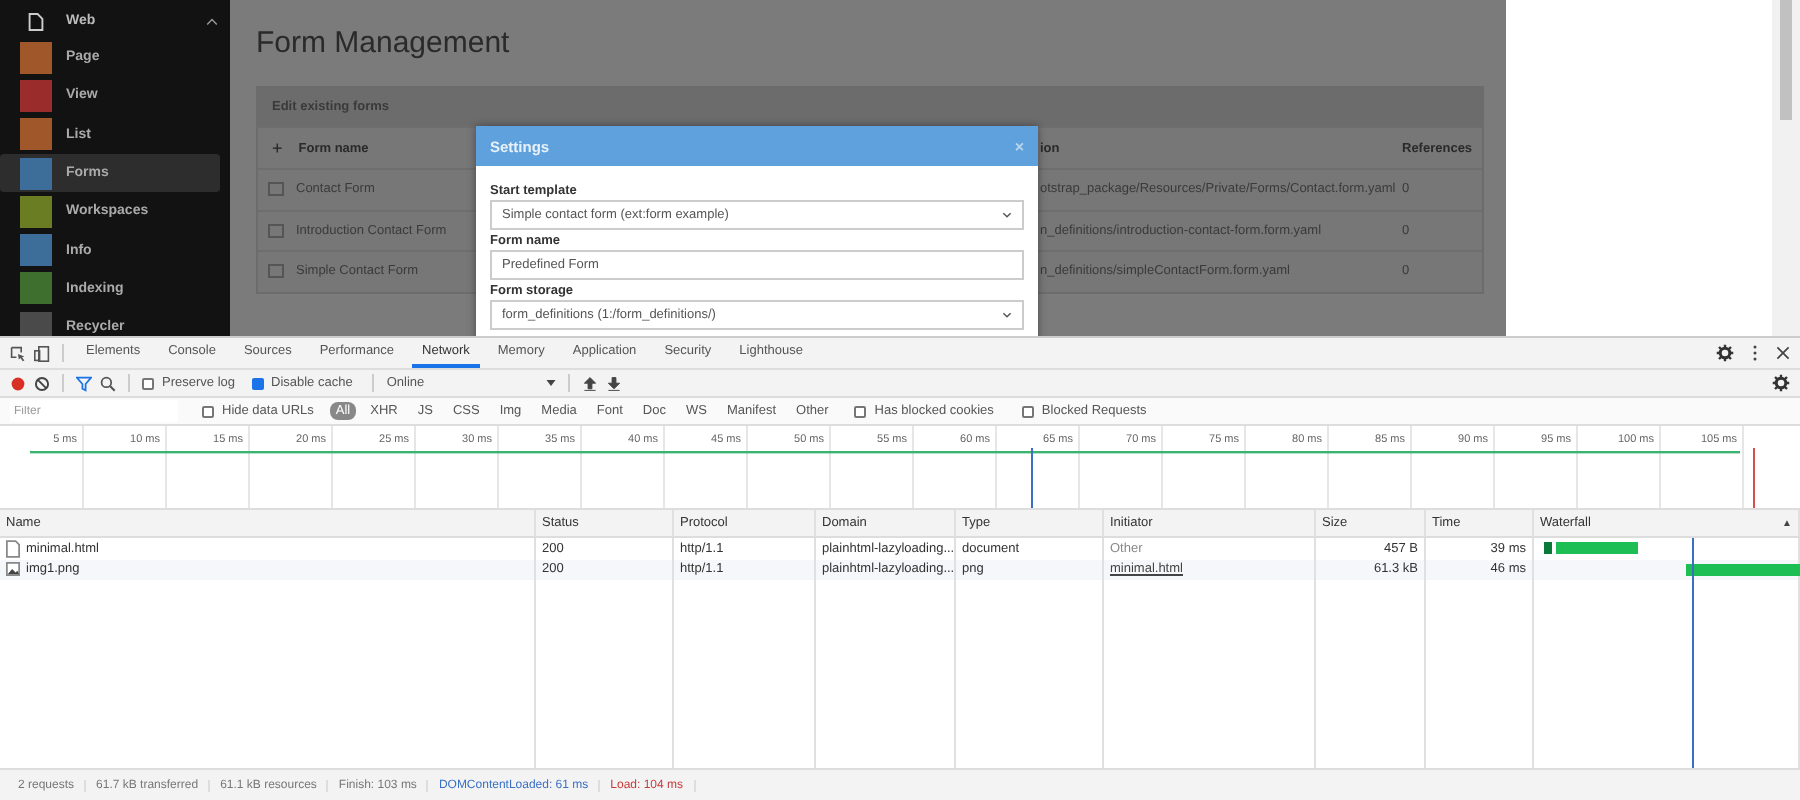  I want to click on add-button: +, so click(277, 148).